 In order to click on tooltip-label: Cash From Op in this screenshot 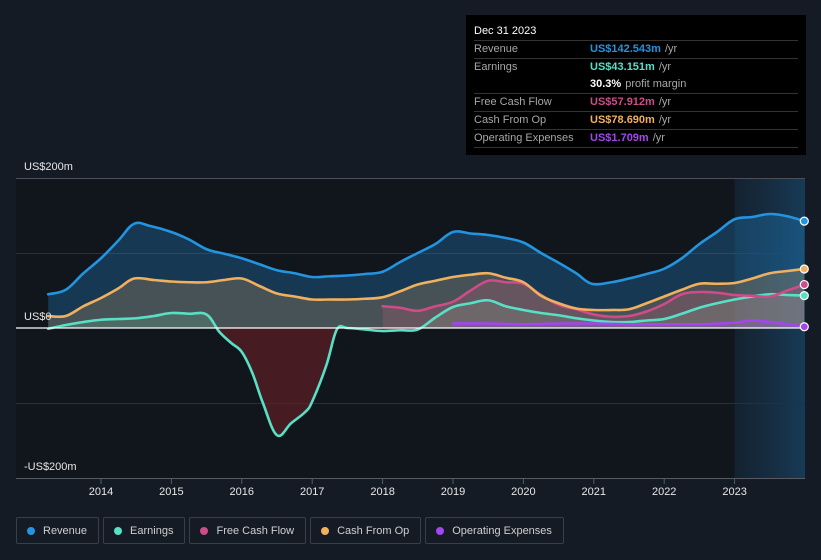, I will do `click(510, 120)`.